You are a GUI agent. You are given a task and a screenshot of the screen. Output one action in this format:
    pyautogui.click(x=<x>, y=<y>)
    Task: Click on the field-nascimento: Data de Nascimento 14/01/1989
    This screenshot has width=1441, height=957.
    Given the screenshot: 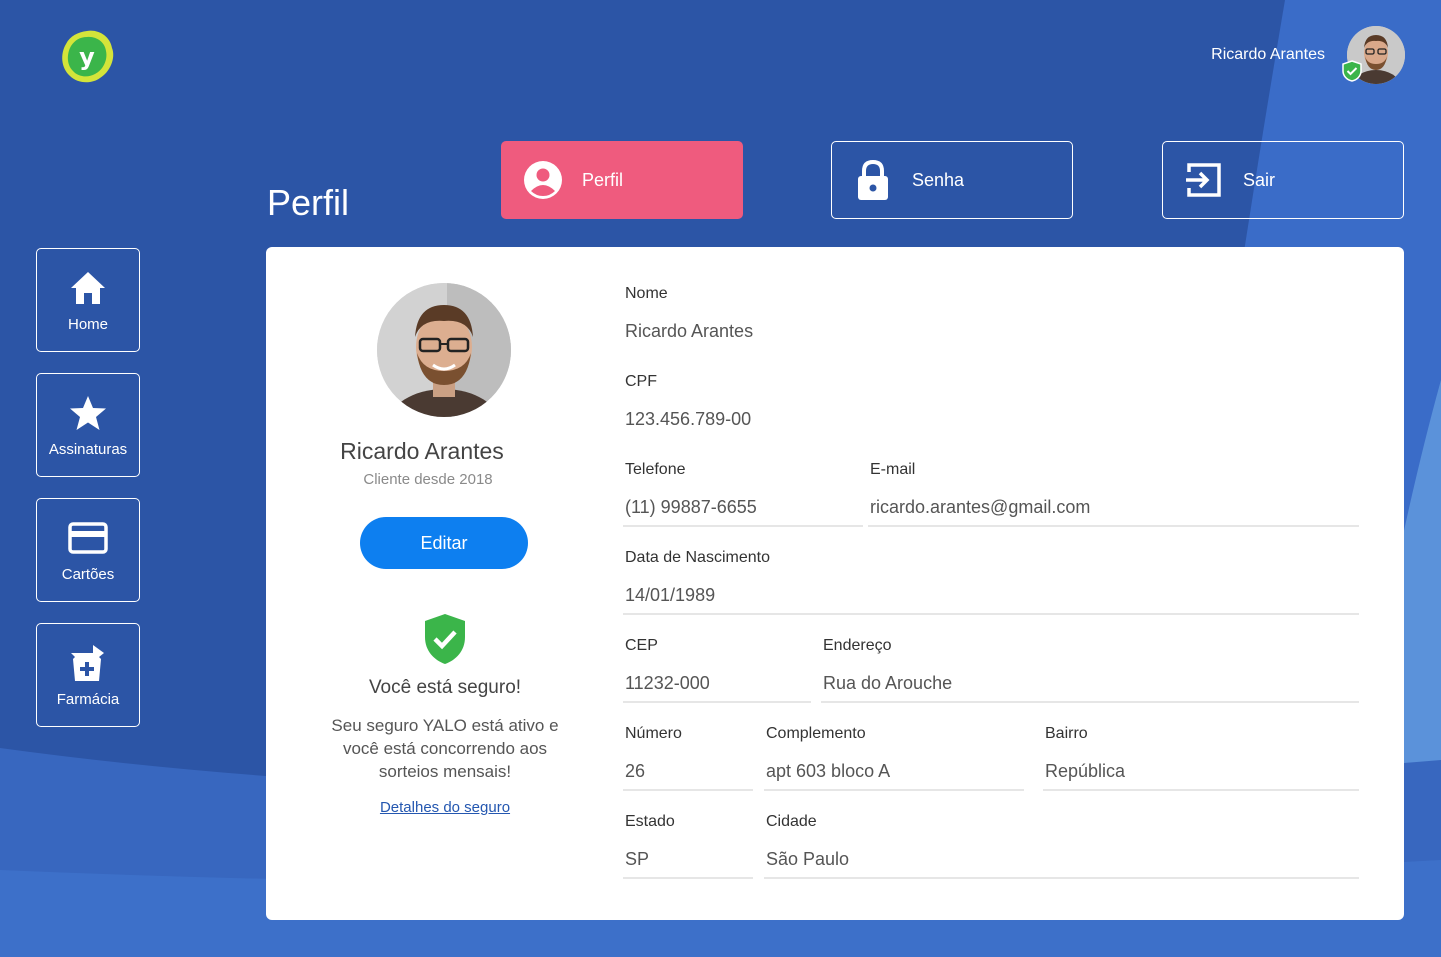 What is the action you would take?
    pyautogui.click(x=991, y=582)
    